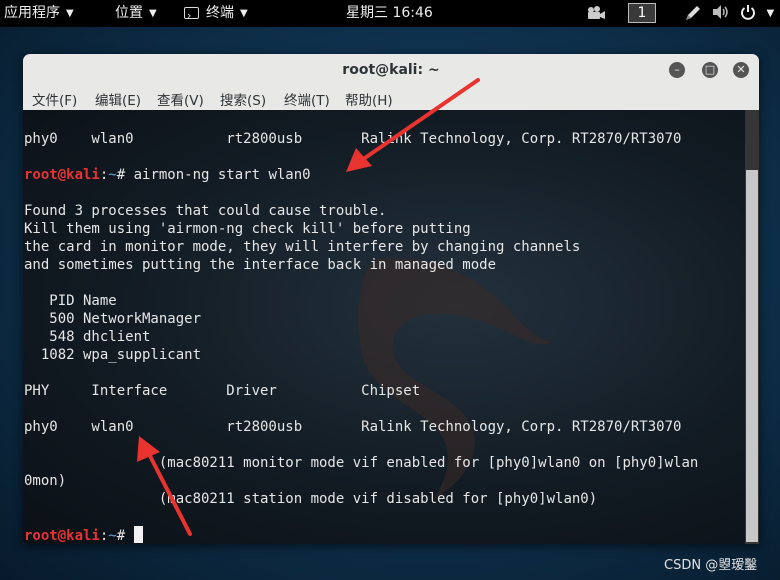 The image size is (780, 580). I want to click on menu-terminal: 终端(T), so click(307, 99).